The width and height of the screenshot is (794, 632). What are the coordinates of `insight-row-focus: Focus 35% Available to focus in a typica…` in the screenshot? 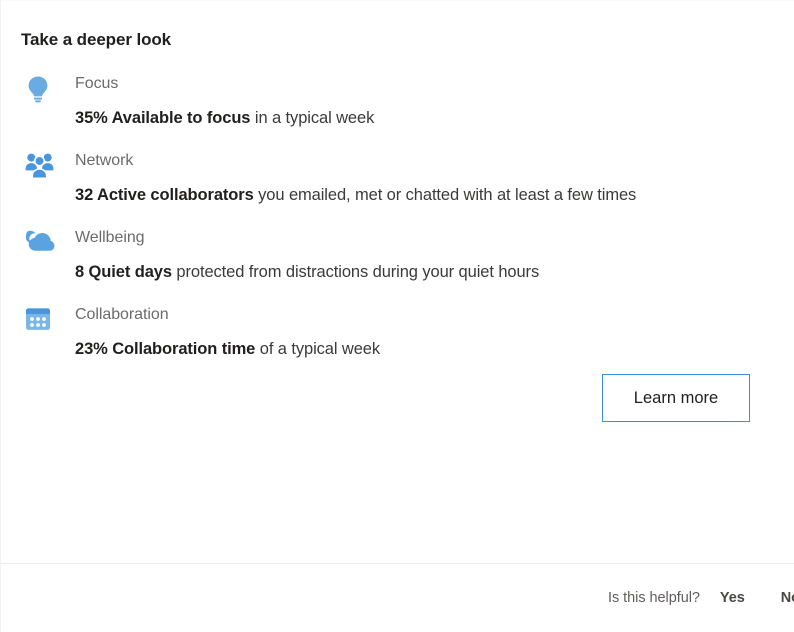 It's located at (396, 101).